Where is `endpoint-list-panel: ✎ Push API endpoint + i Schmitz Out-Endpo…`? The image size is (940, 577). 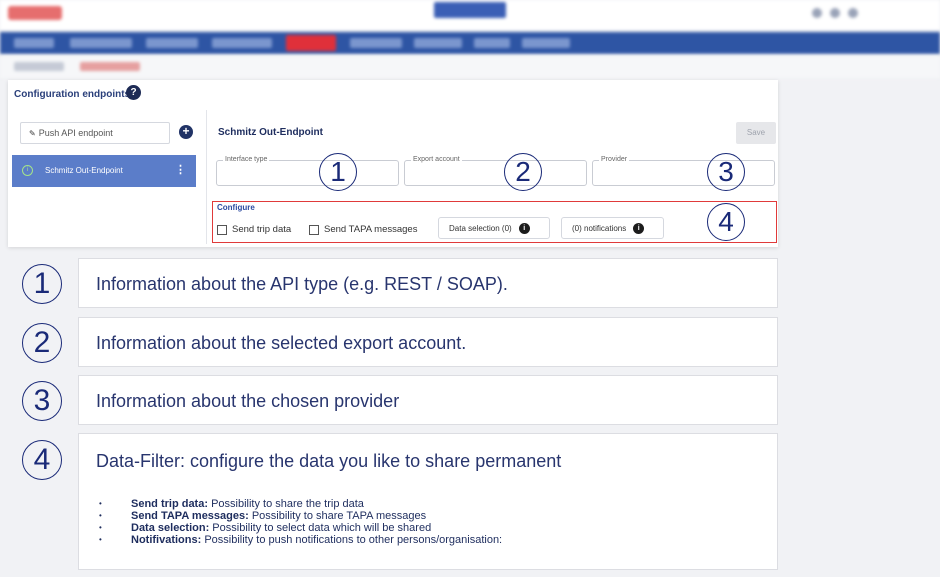 endpoint-list-panel: ✎ Push API endpoint + i Schmitz Out-Endpo… is located at coordinates (109, 177).